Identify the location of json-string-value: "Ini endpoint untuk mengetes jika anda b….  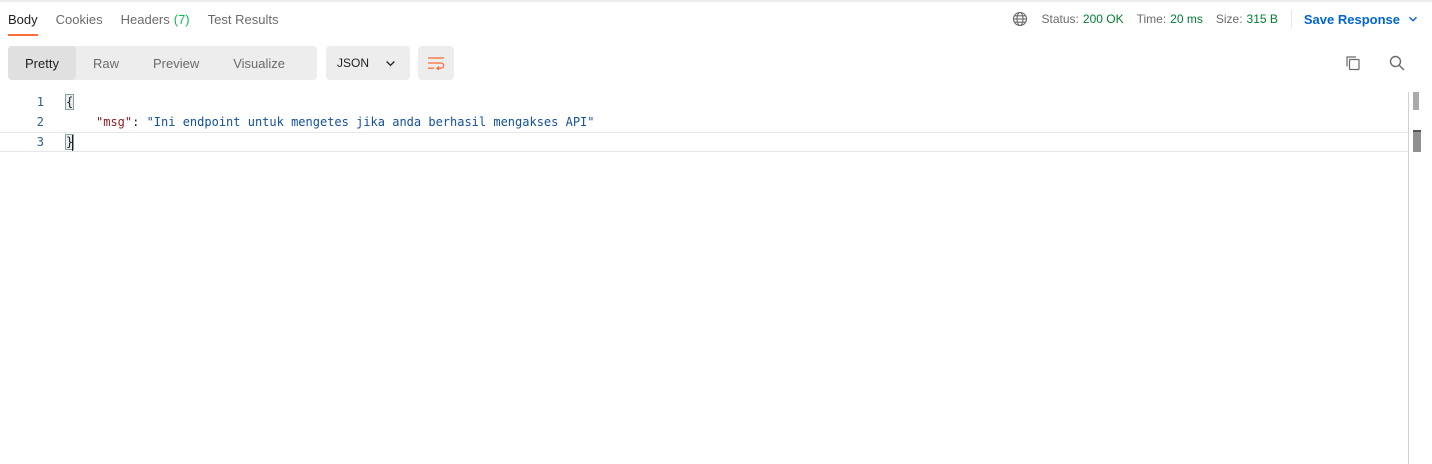
(370, 122).